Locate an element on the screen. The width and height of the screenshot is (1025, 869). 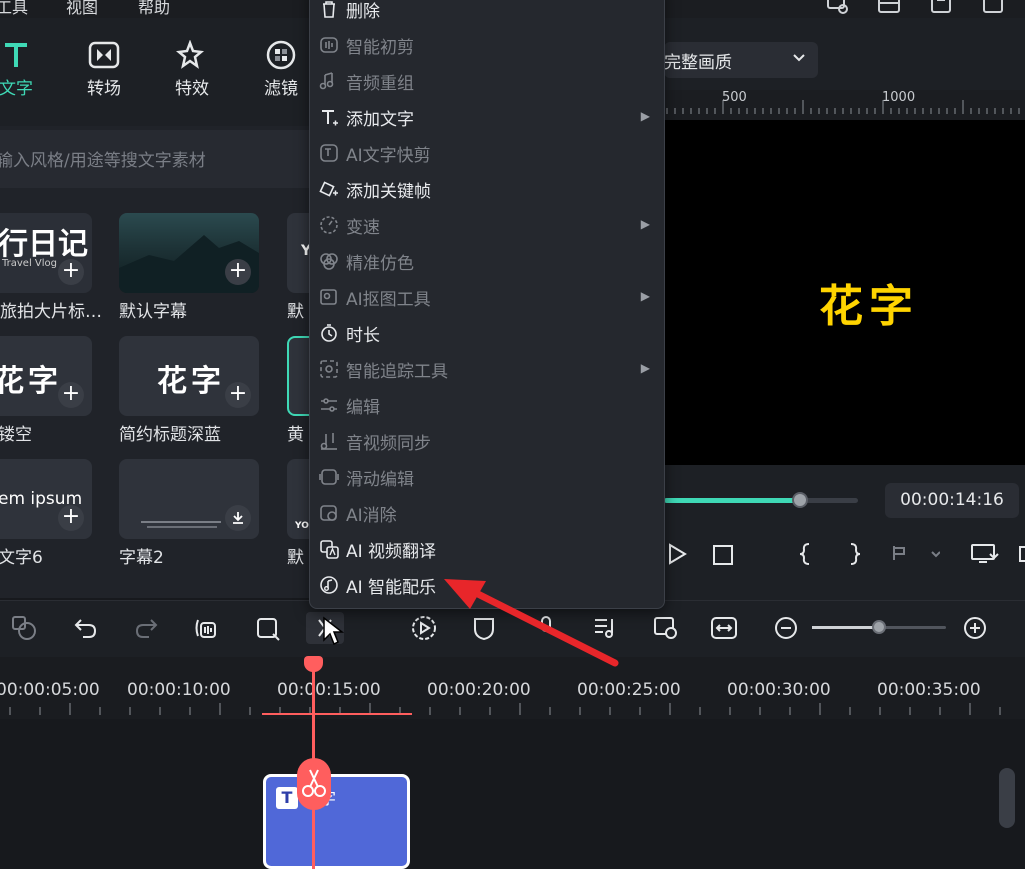
menu-item-add-text: 添加文字 ▶ is located at coordinates (488, 117).